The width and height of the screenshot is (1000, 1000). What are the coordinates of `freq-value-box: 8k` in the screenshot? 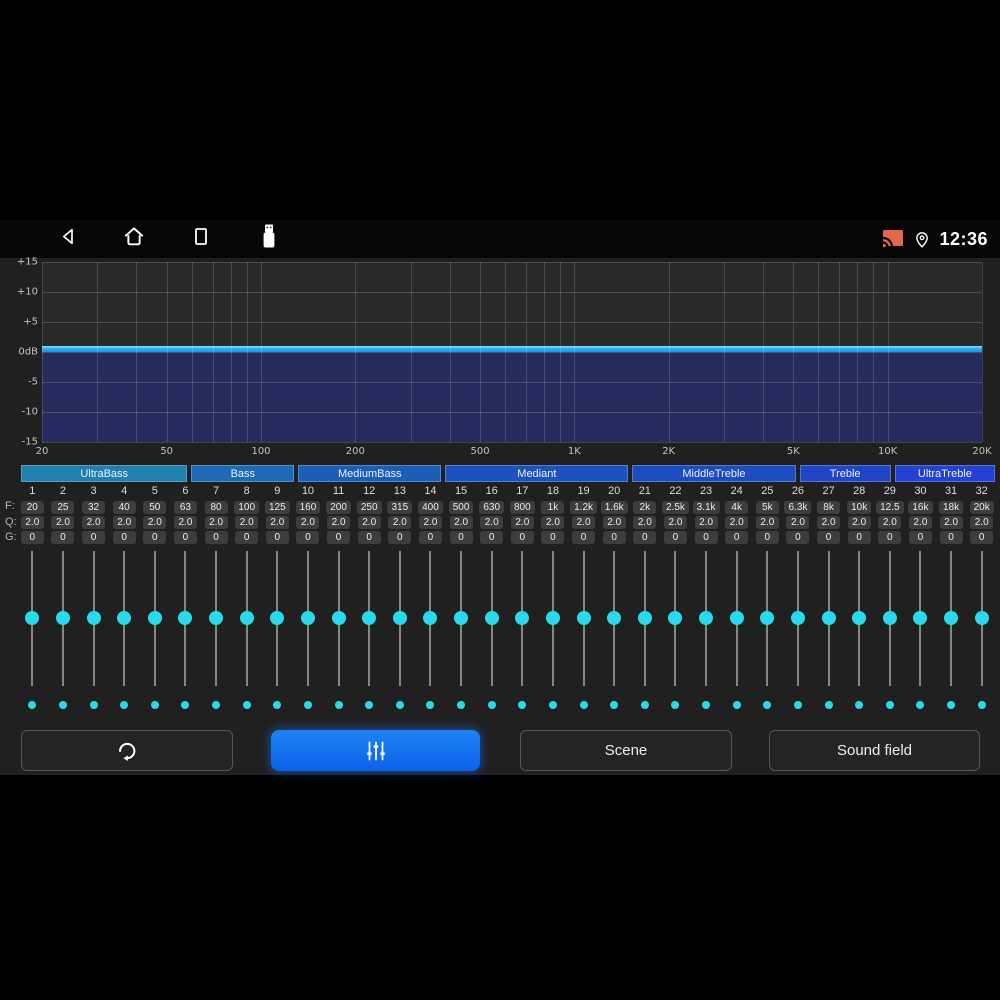 It's located at (829, 507).